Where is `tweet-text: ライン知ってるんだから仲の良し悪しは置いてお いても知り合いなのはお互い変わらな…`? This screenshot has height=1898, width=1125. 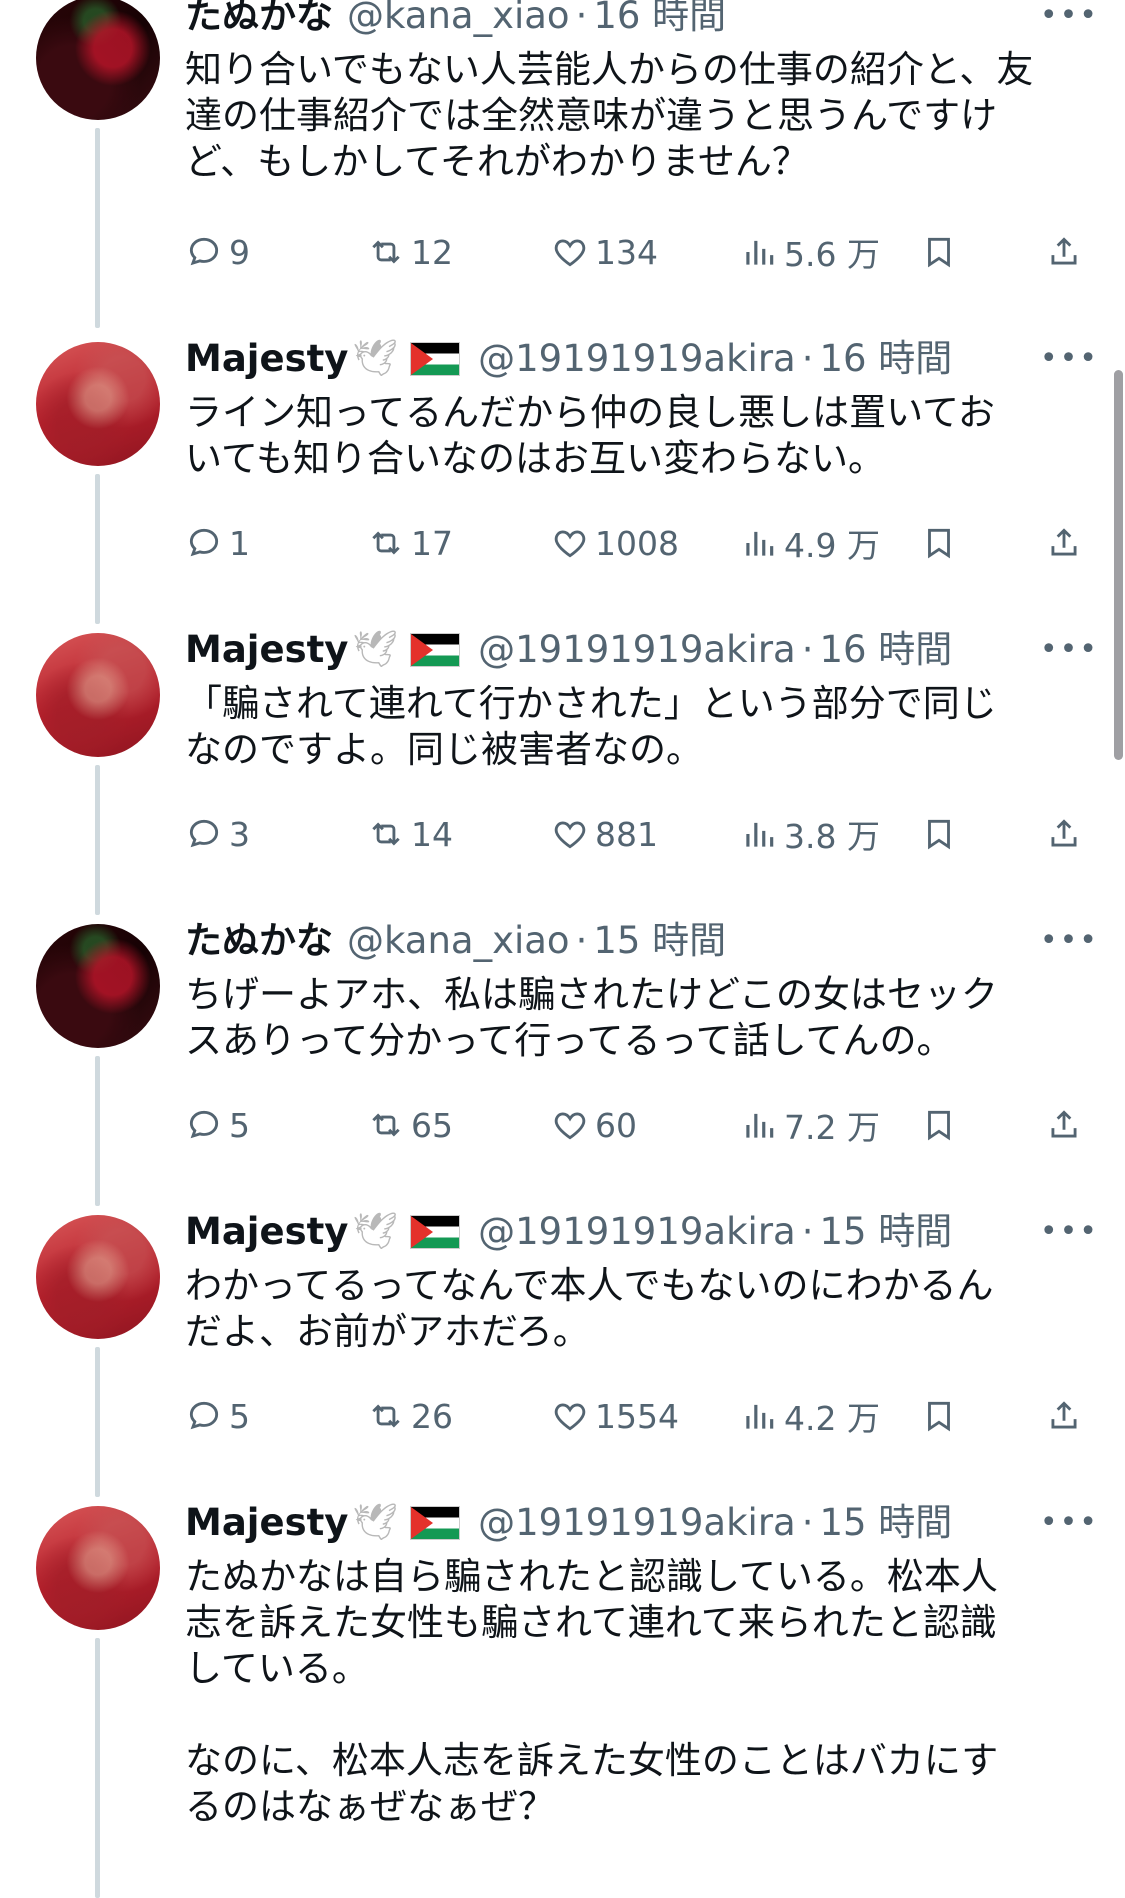
tweet-text: ライン知ってるんだから仲の良し悪しは置いてお いても知り合いなのはお互い変わらな… is located at coordinates (590, 435).